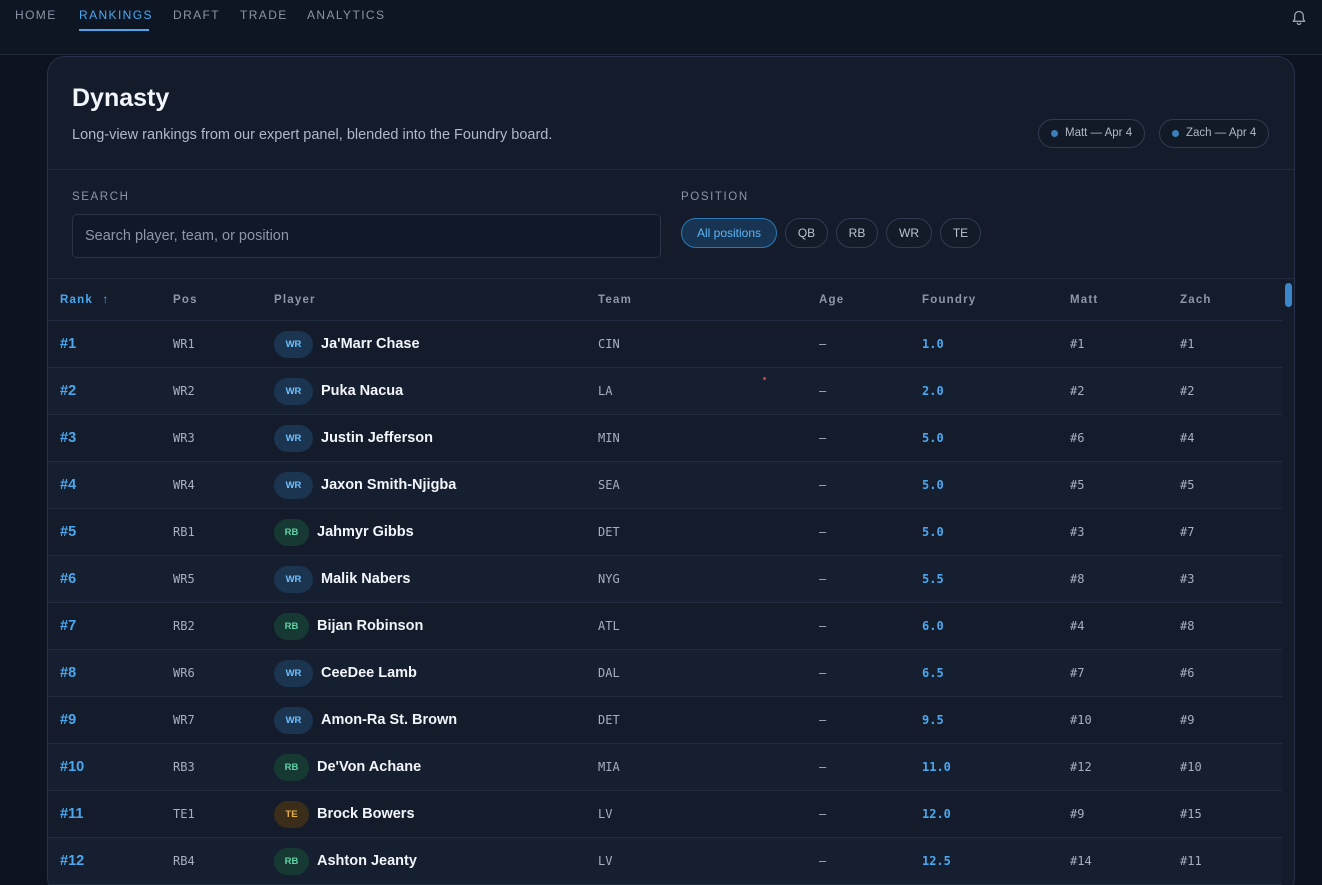 This screenshot has width=1322, height=885. Describe the element at coordinates (84, 300) in the screenshot. I see `column-header-rank: Rank ↑` at that location.